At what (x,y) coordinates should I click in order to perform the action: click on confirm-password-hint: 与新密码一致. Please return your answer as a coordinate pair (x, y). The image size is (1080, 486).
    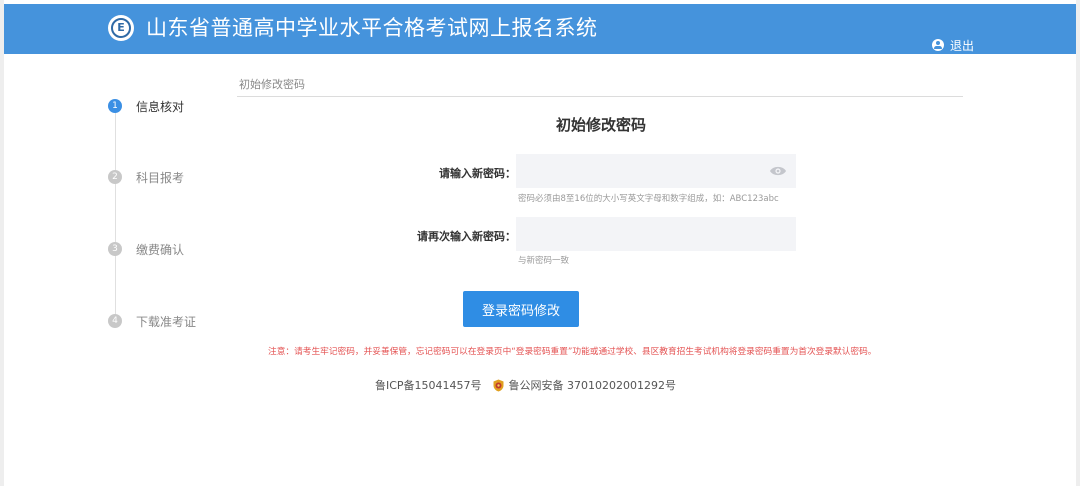
    Looking at the image, I should click on (544, 261).